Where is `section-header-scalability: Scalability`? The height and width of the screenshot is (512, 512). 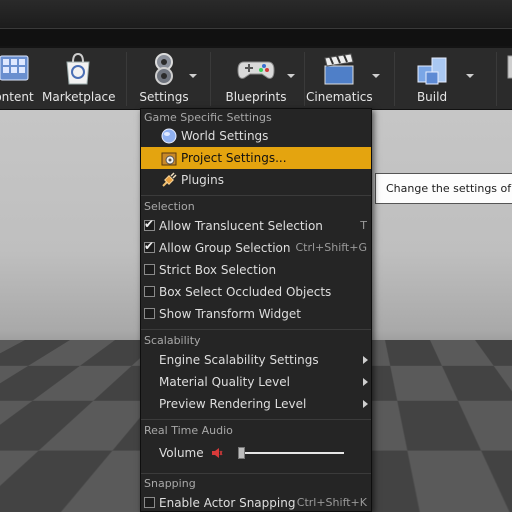 section-header-scalability: Scalability is located at coordinates (172, 340).